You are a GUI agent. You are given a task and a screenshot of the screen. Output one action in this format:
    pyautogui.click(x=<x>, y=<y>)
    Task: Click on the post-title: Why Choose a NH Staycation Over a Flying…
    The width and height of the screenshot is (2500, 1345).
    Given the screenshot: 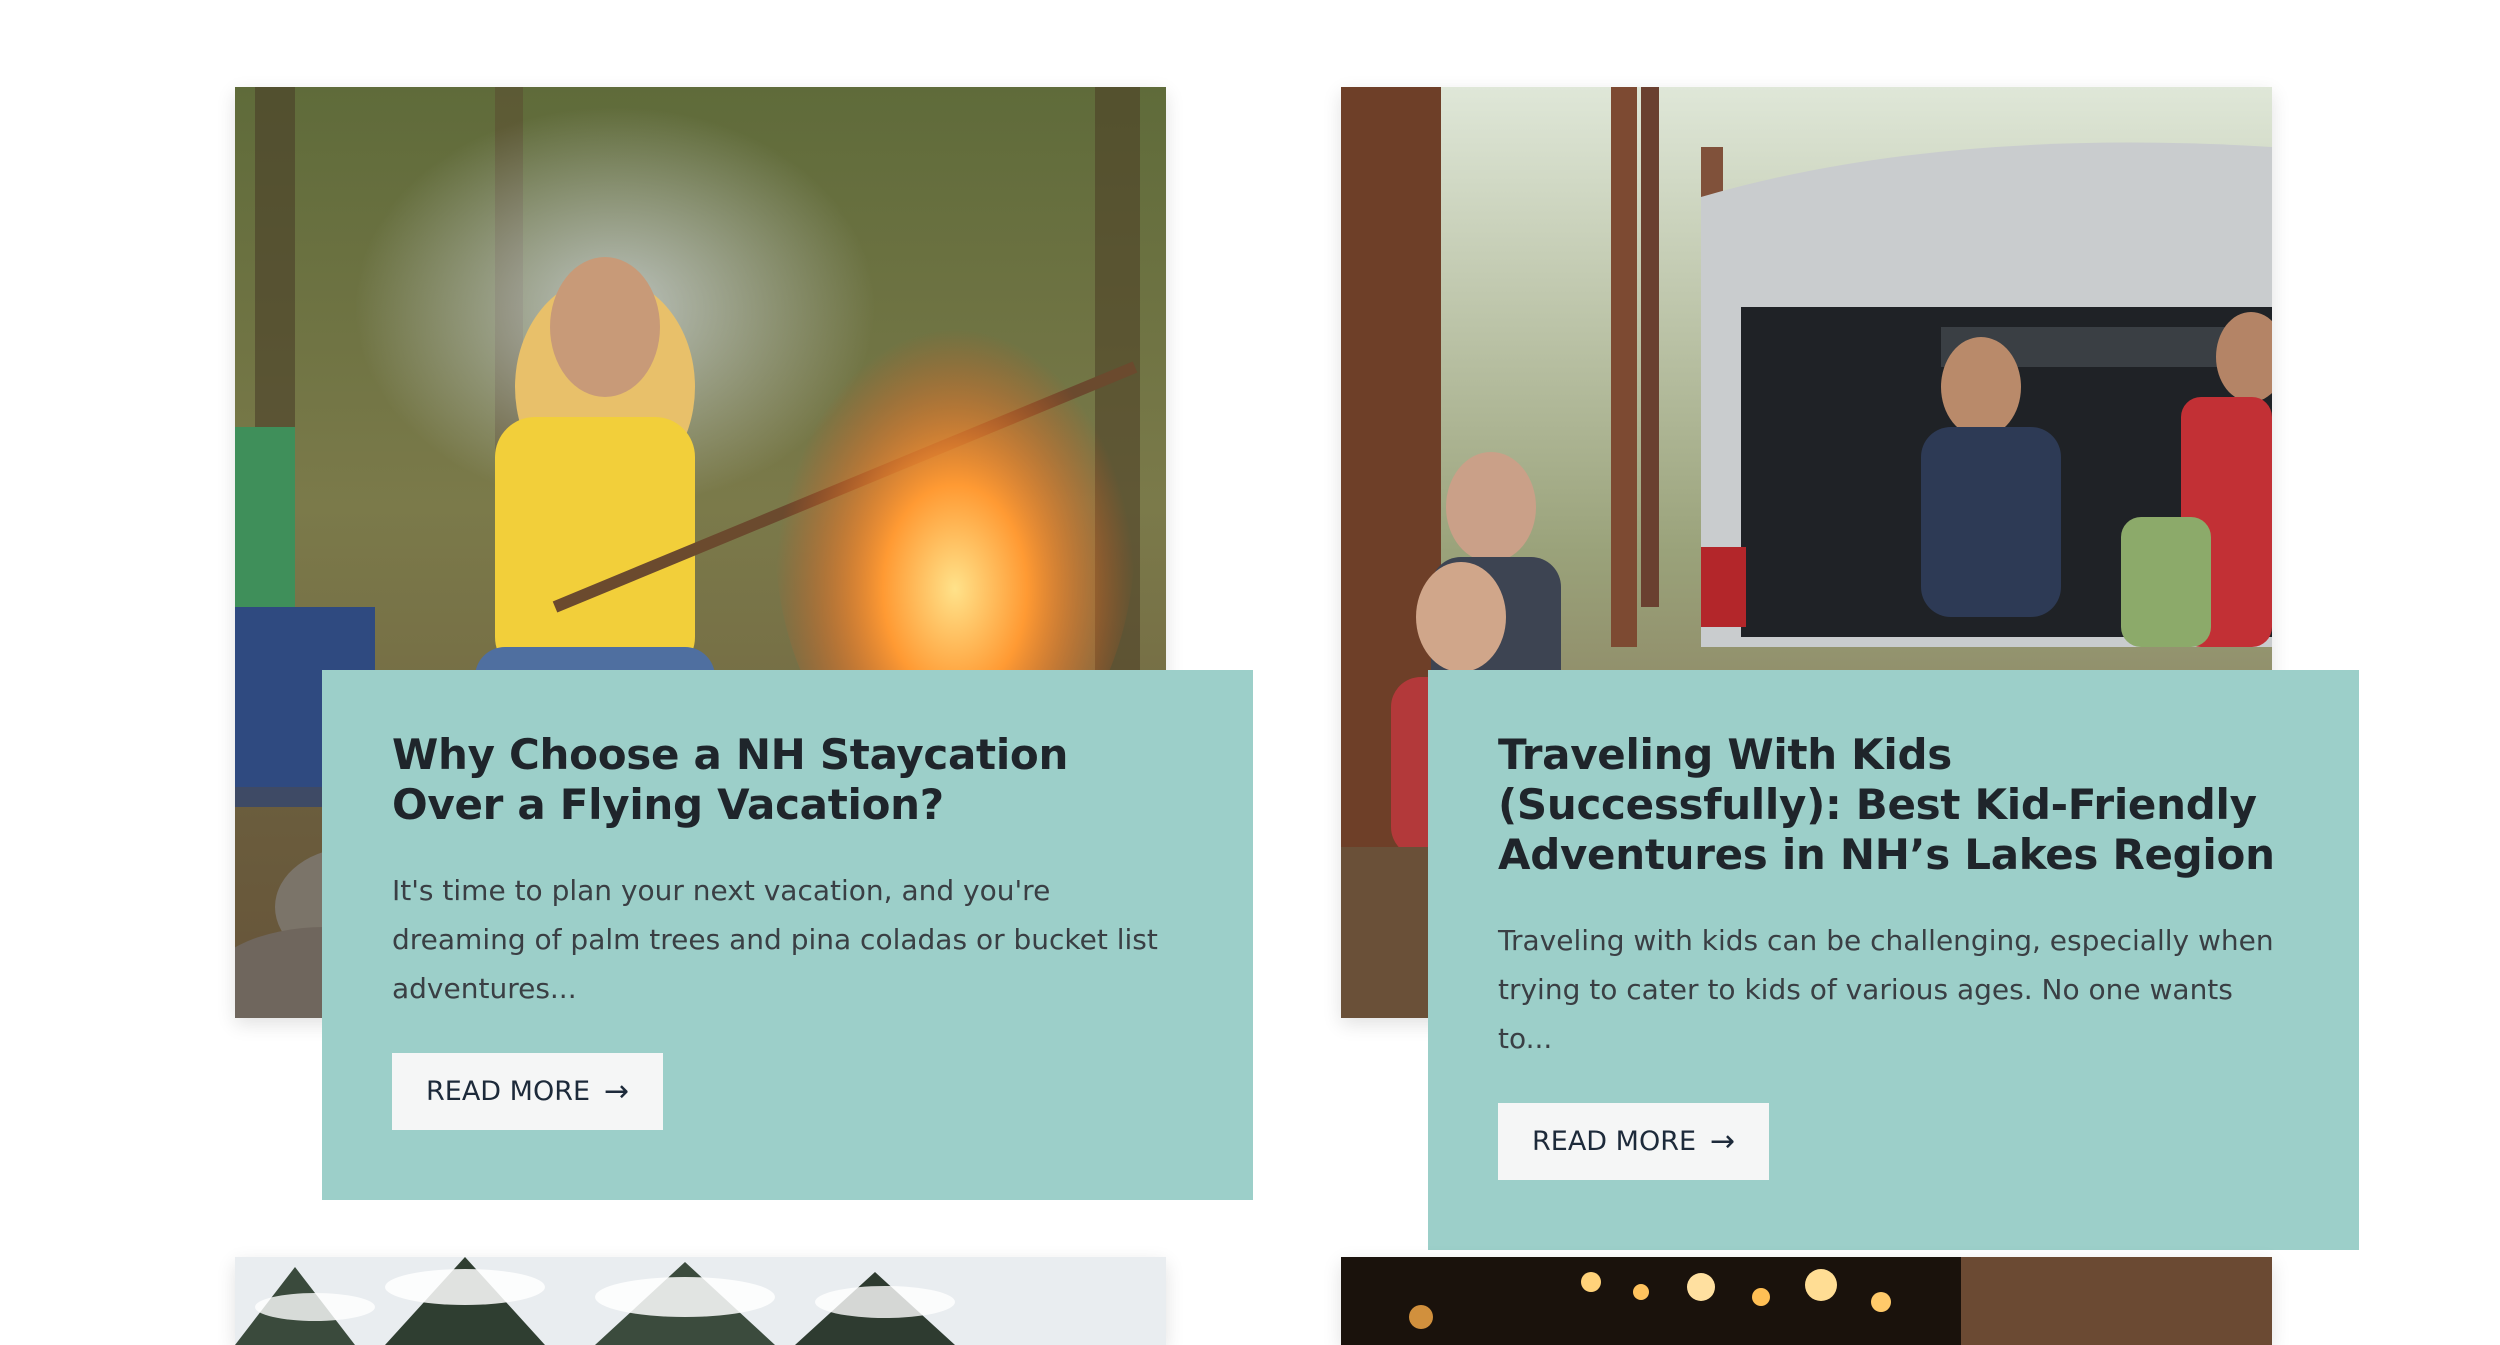 What is the action you would take?
    pyautogui.click(x=787, y=780)
    